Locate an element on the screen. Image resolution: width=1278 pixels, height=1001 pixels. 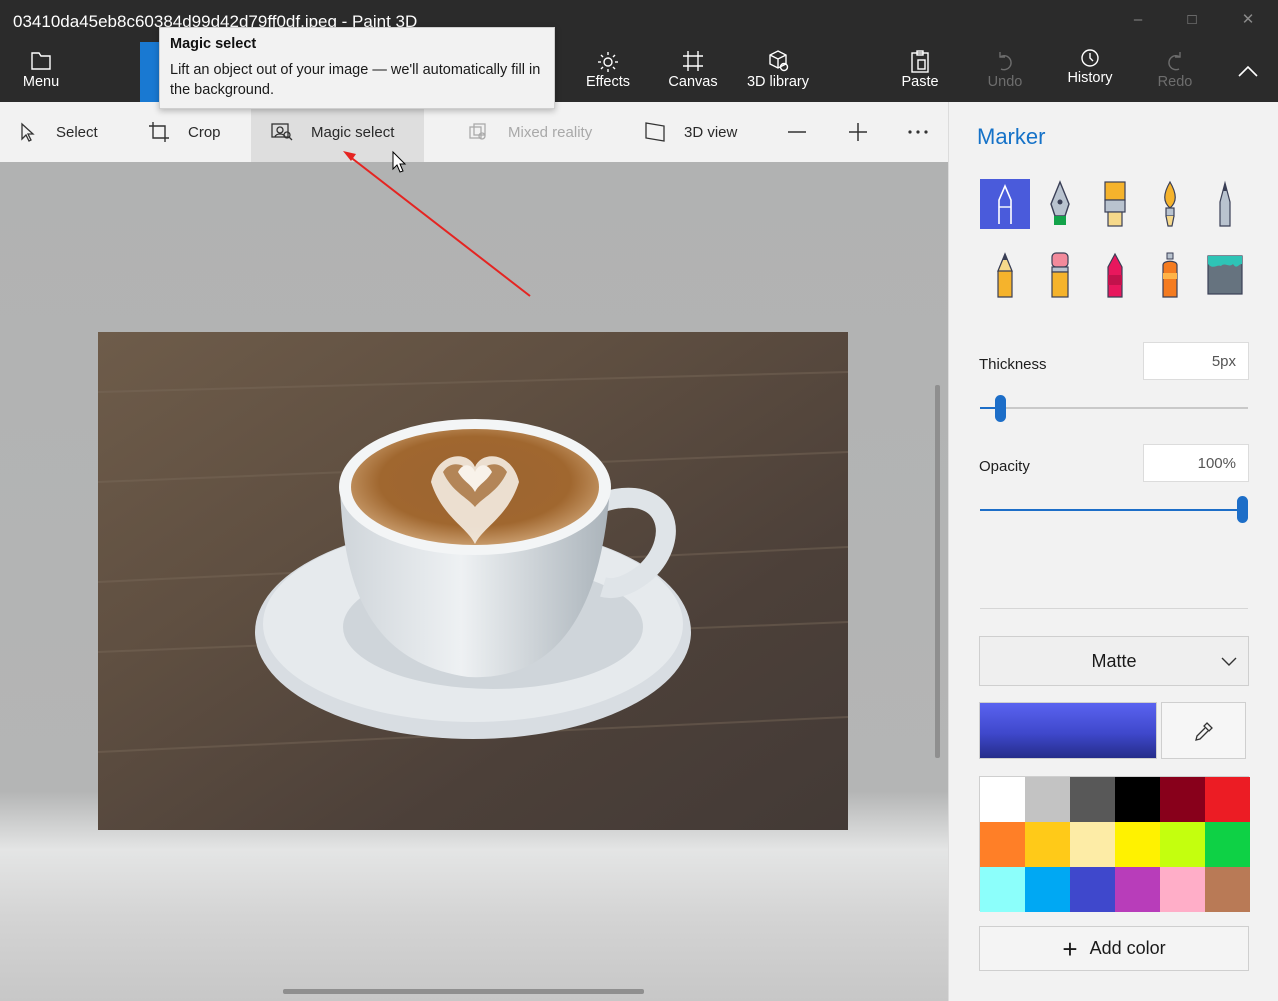
eyedropper-icon is located at coordinates (1203, 731).